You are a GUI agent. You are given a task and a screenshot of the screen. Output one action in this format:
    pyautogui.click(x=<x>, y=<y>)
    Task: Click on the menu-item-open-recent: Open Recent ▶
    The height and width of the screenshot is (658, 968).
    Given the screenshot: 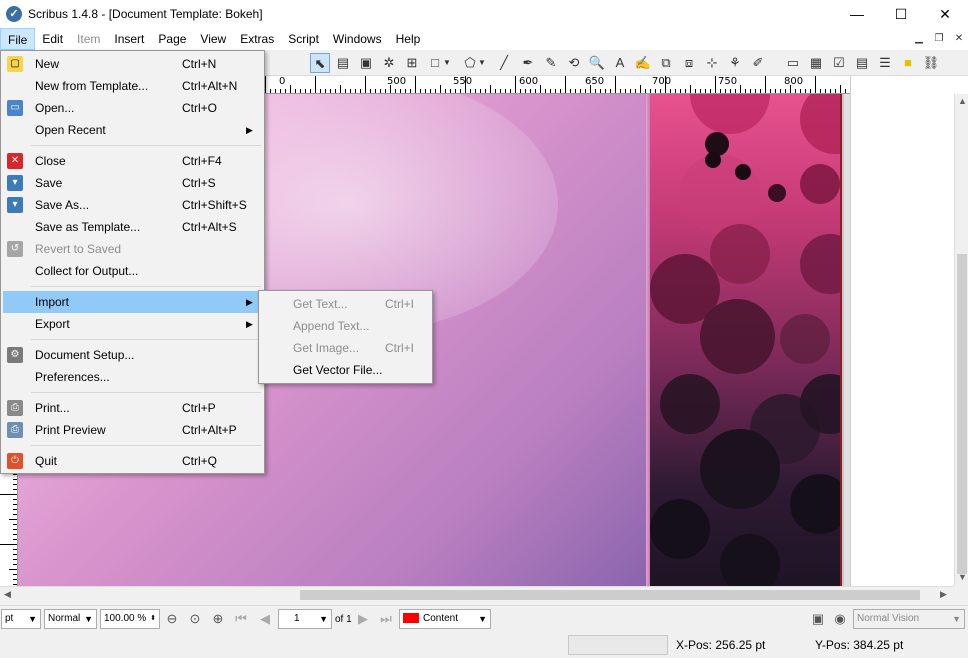 What is the action you would take?
    pyautogui.click(x=132, y=130)
    